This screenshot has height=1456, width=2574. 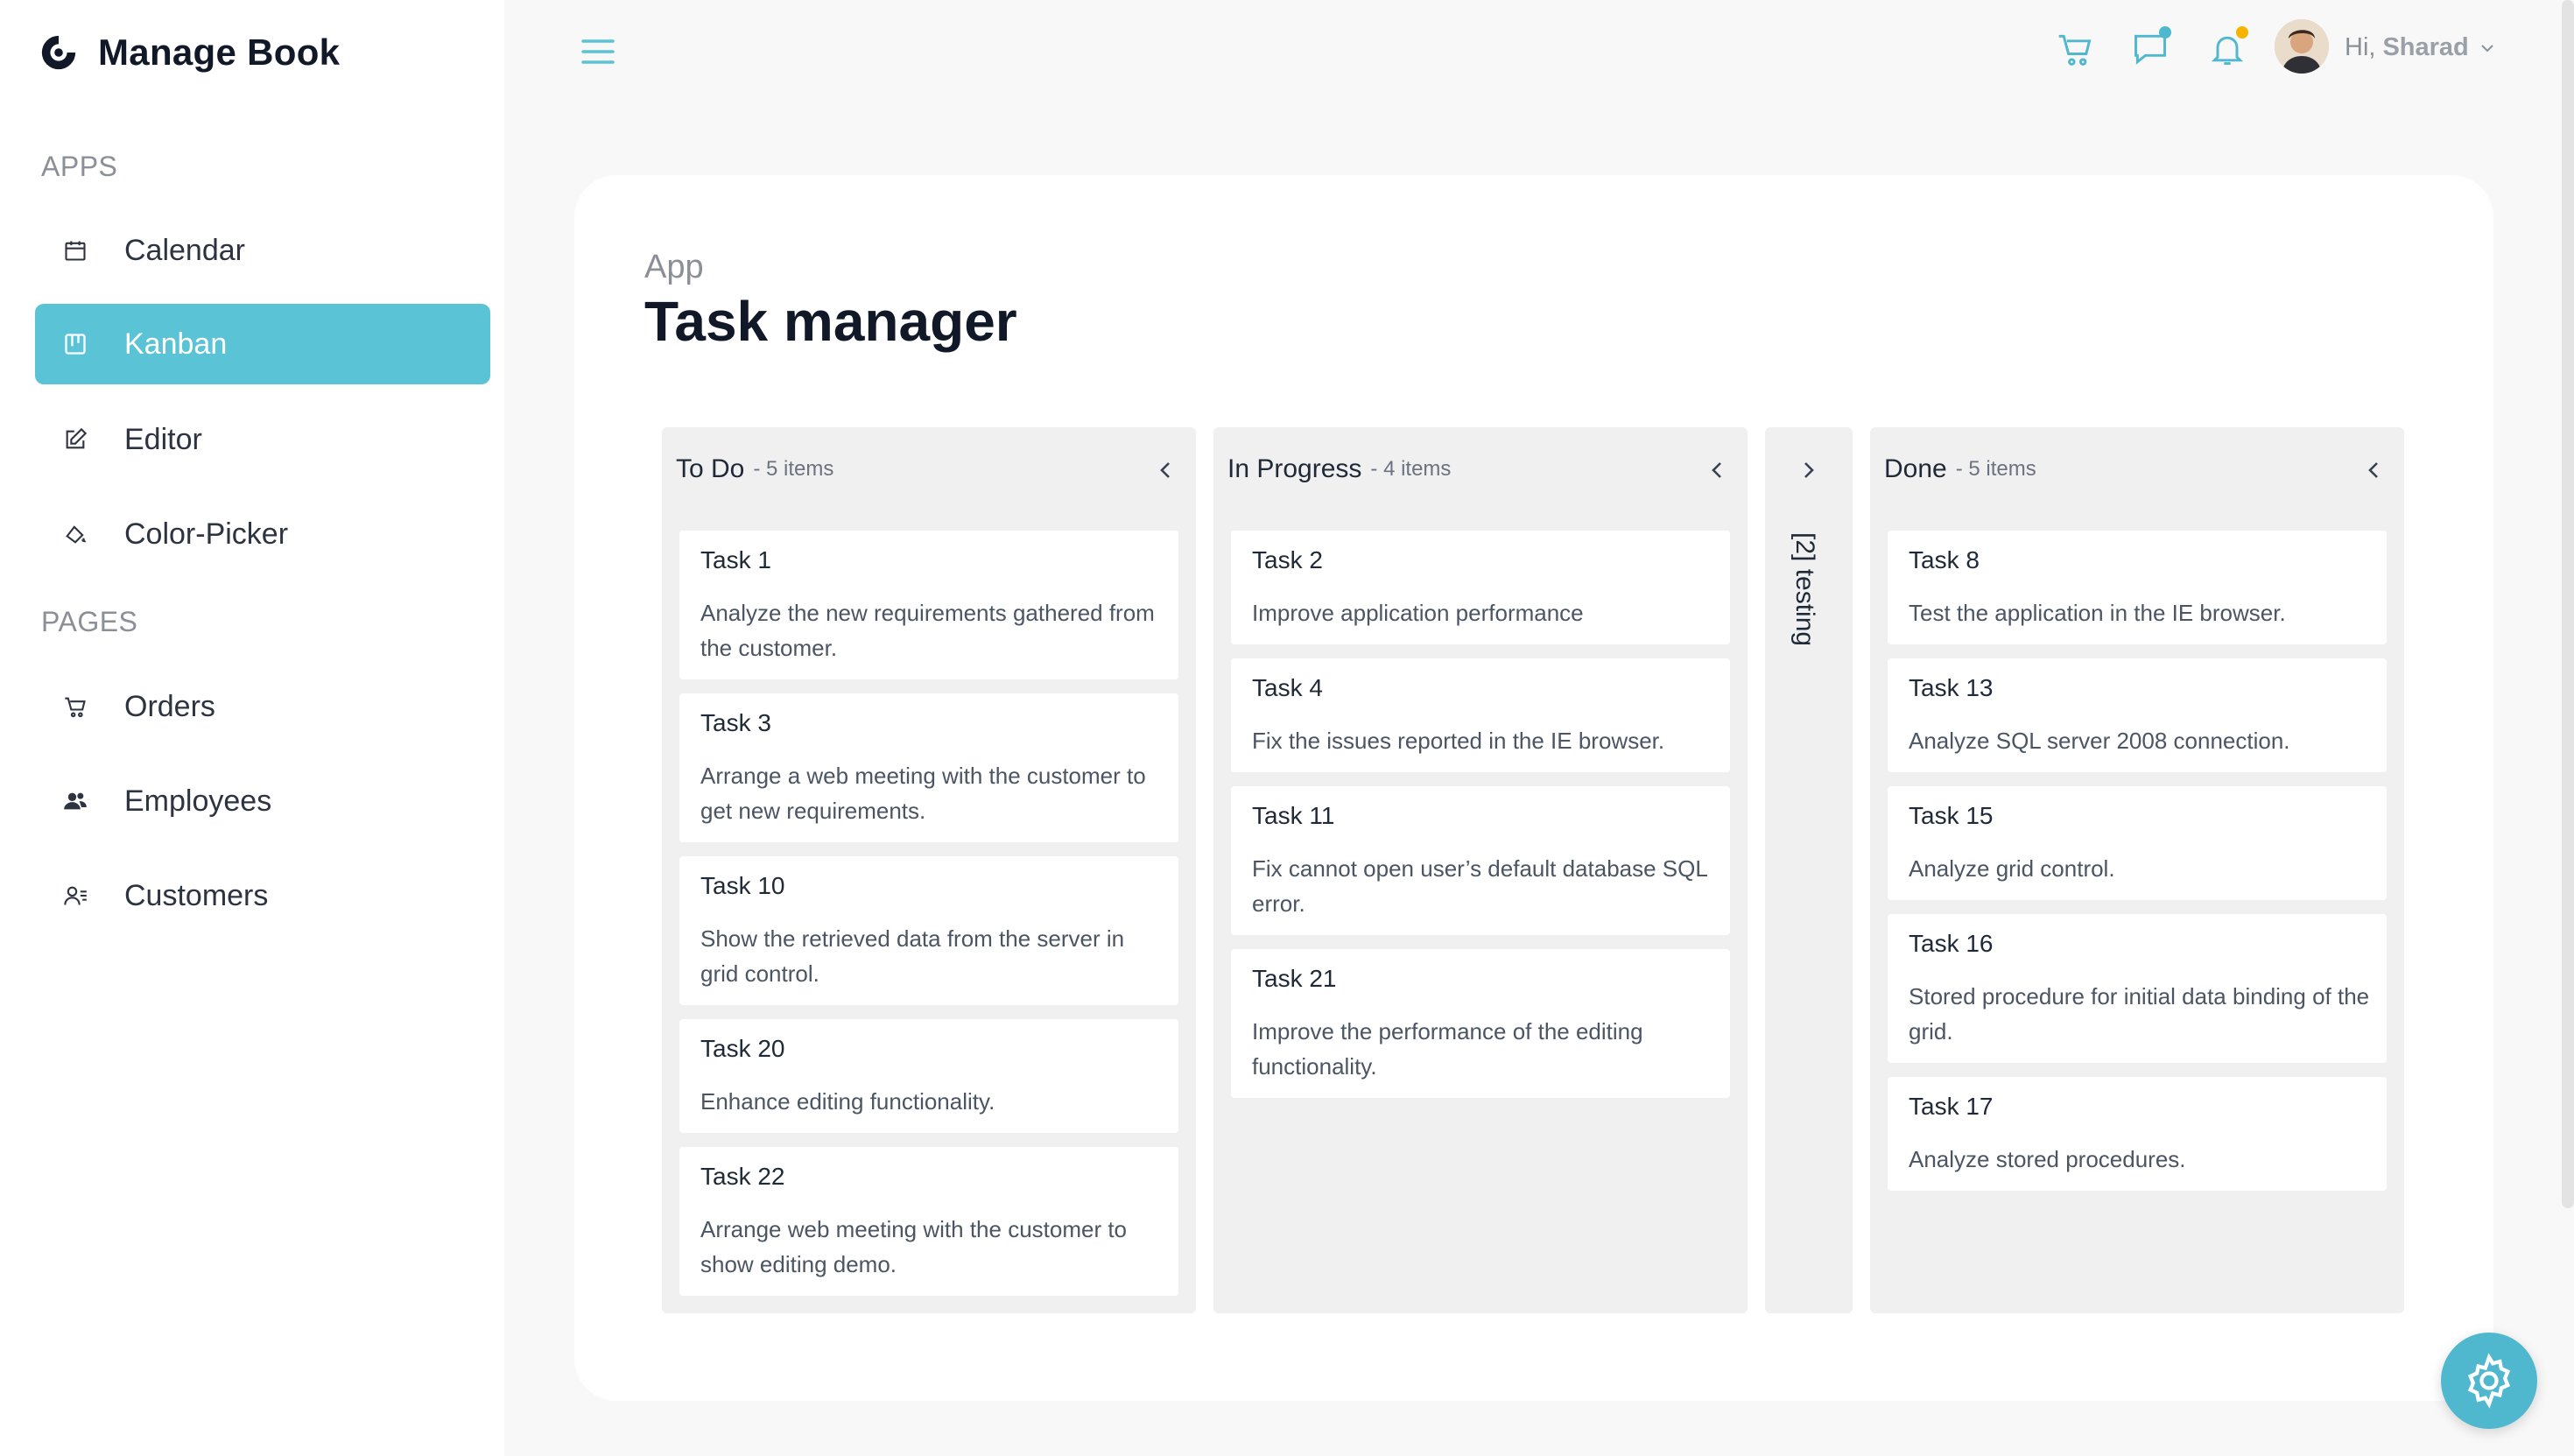 I want to click on sidebar-item-employees: Employees, so click(x=262, y=801).